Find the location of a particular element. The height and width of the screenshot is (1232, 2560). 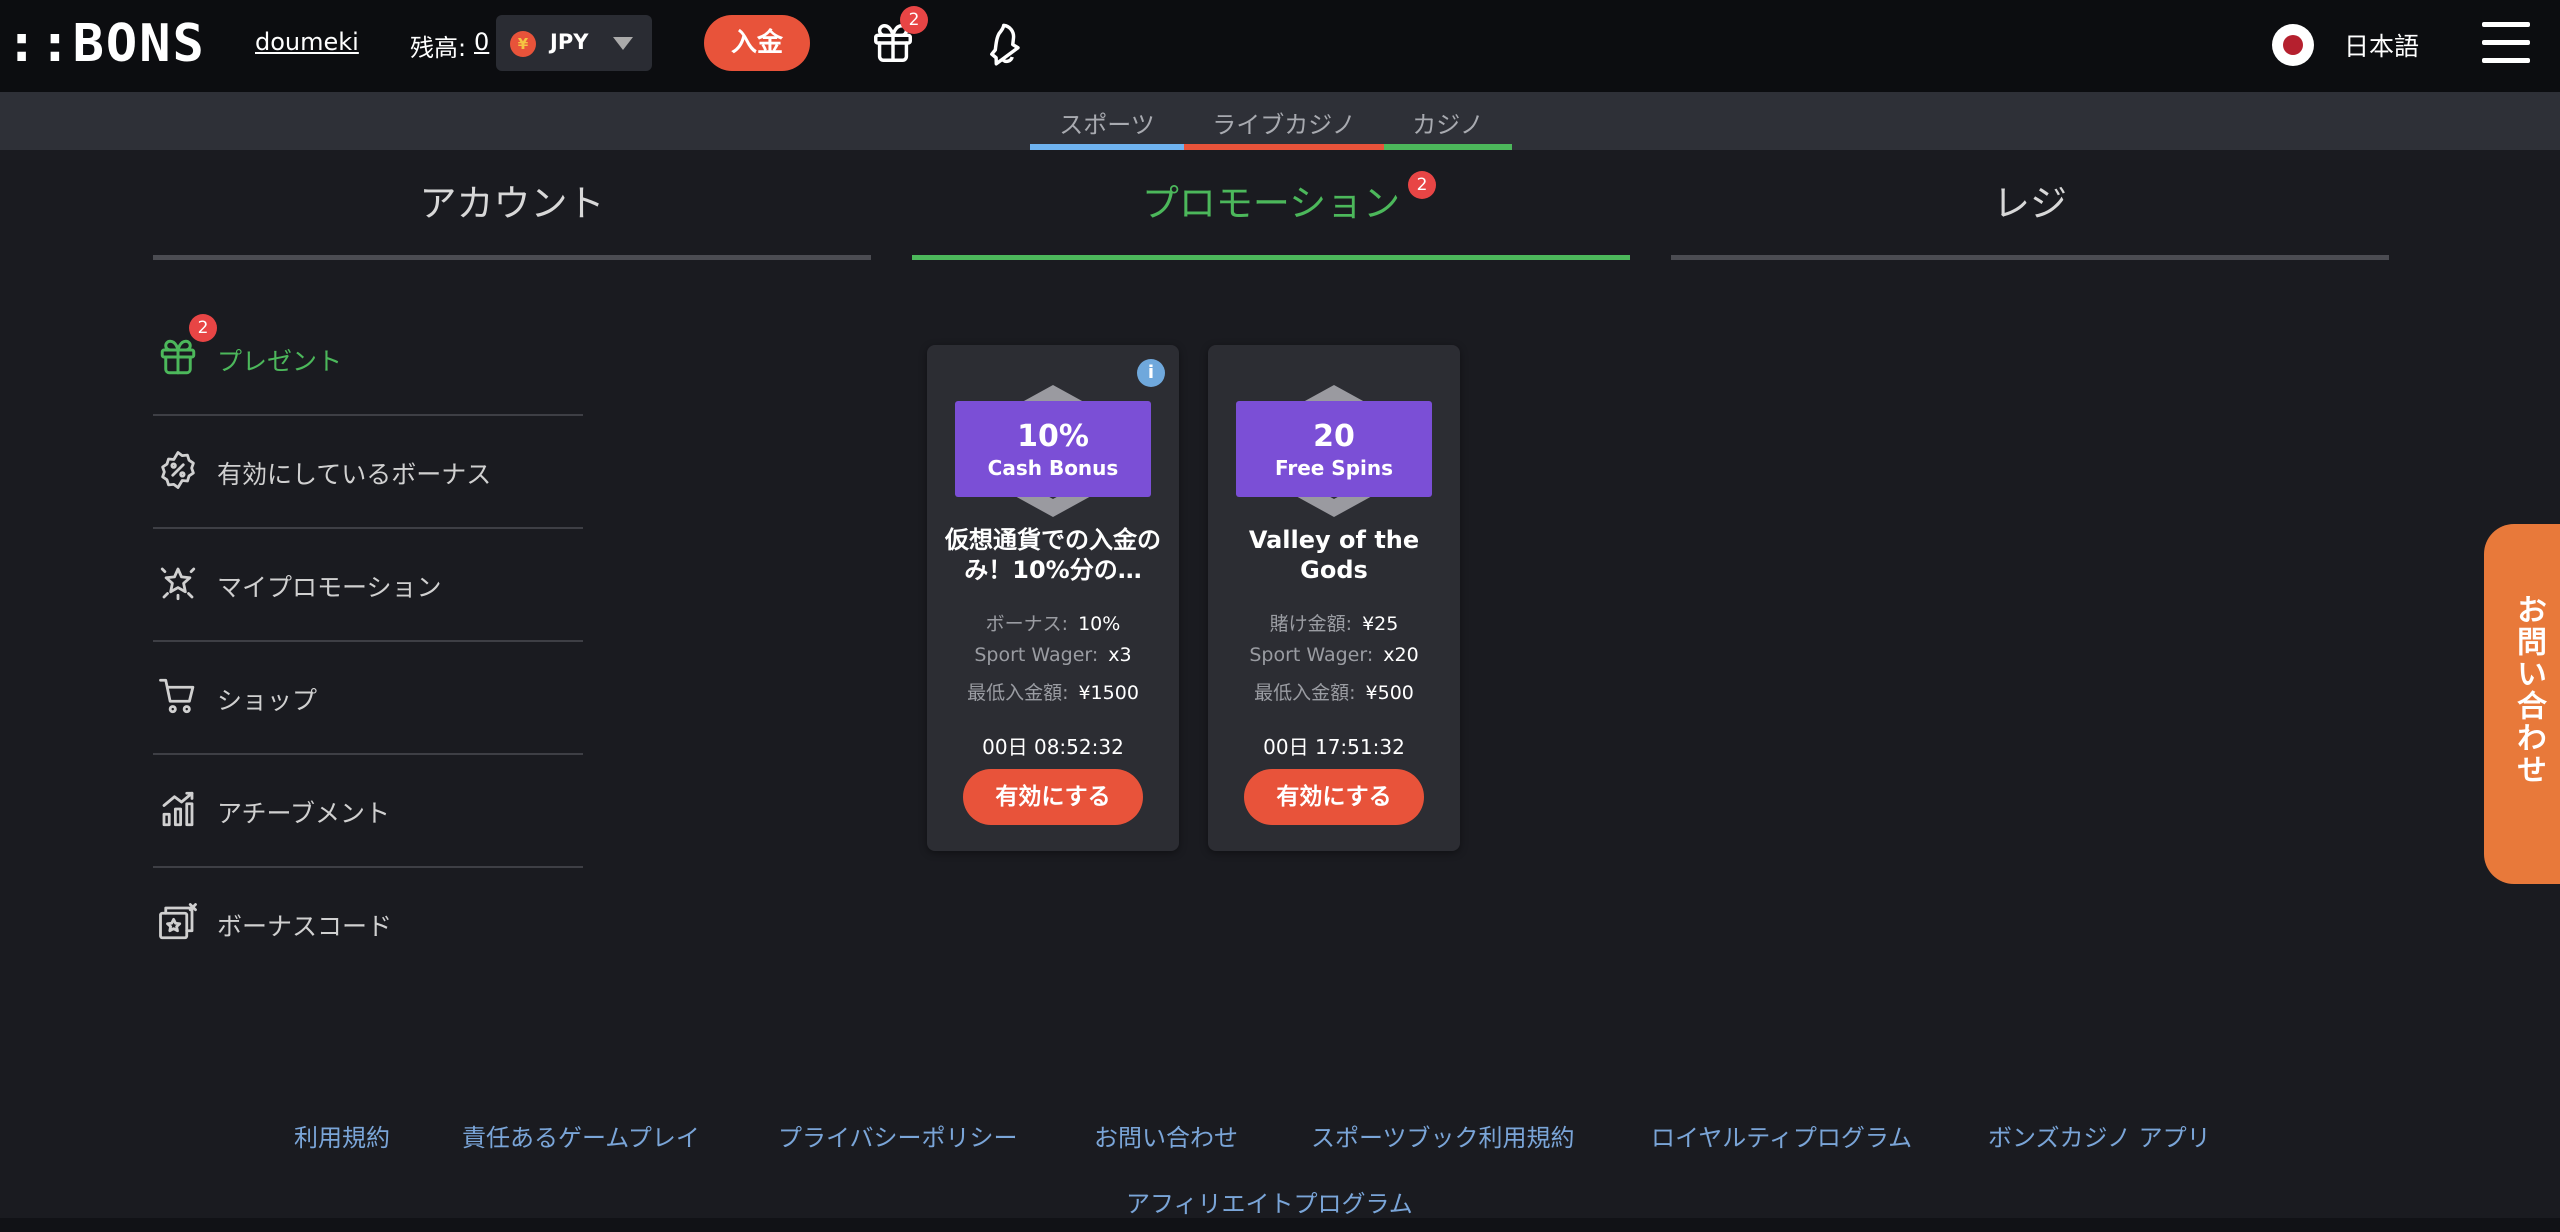

category-label: スポーツ is located at coordinates (1107, 125).